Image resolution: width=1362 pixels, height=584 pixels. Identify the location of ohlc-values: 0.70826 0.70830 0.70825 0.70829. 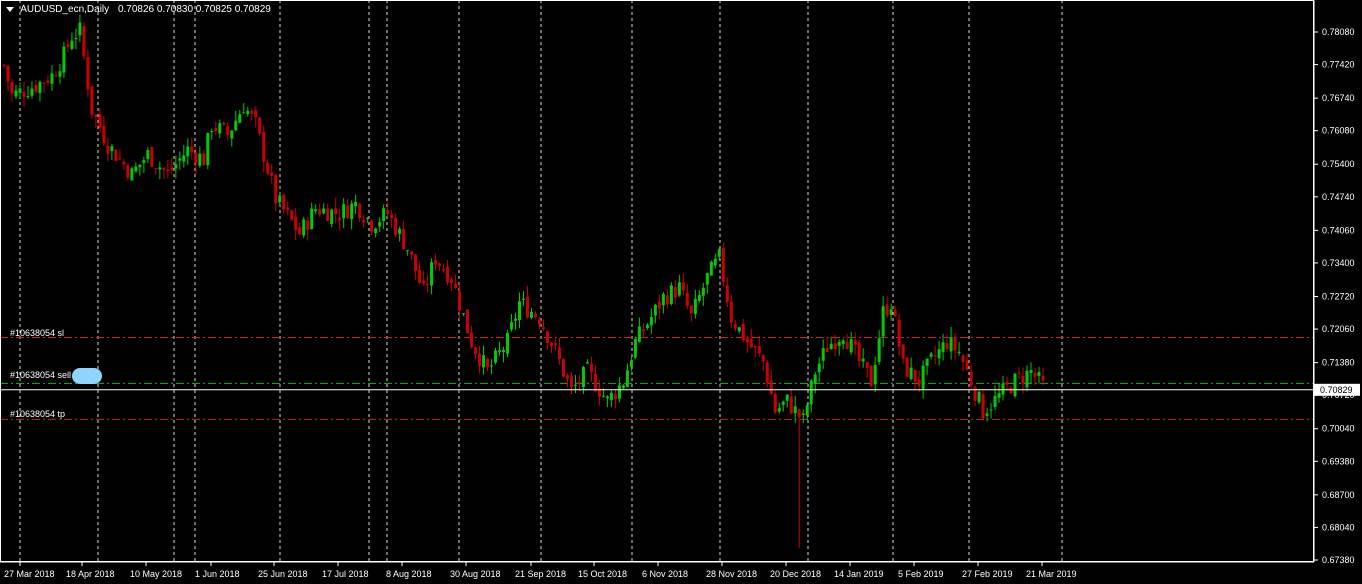
(194, 9).